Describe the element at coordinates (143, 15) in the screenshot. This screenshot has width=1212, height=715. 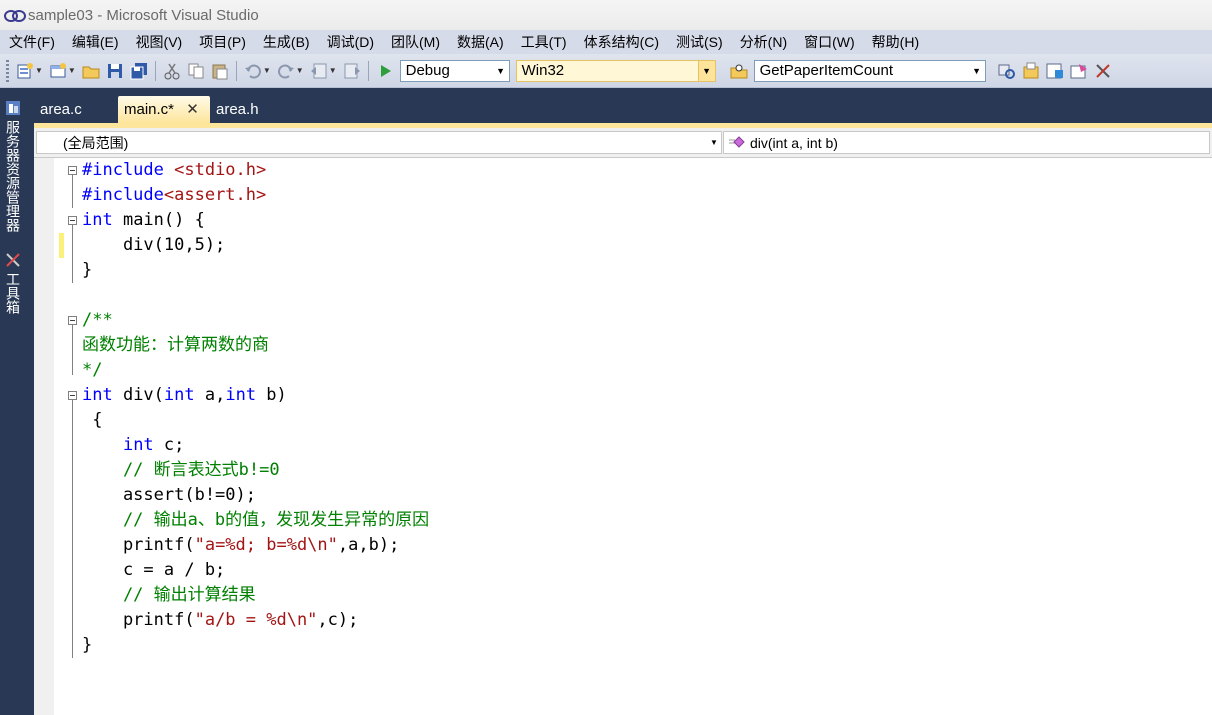
I see `window-title: sample03 - Microsoft Visual Studio` at that location.